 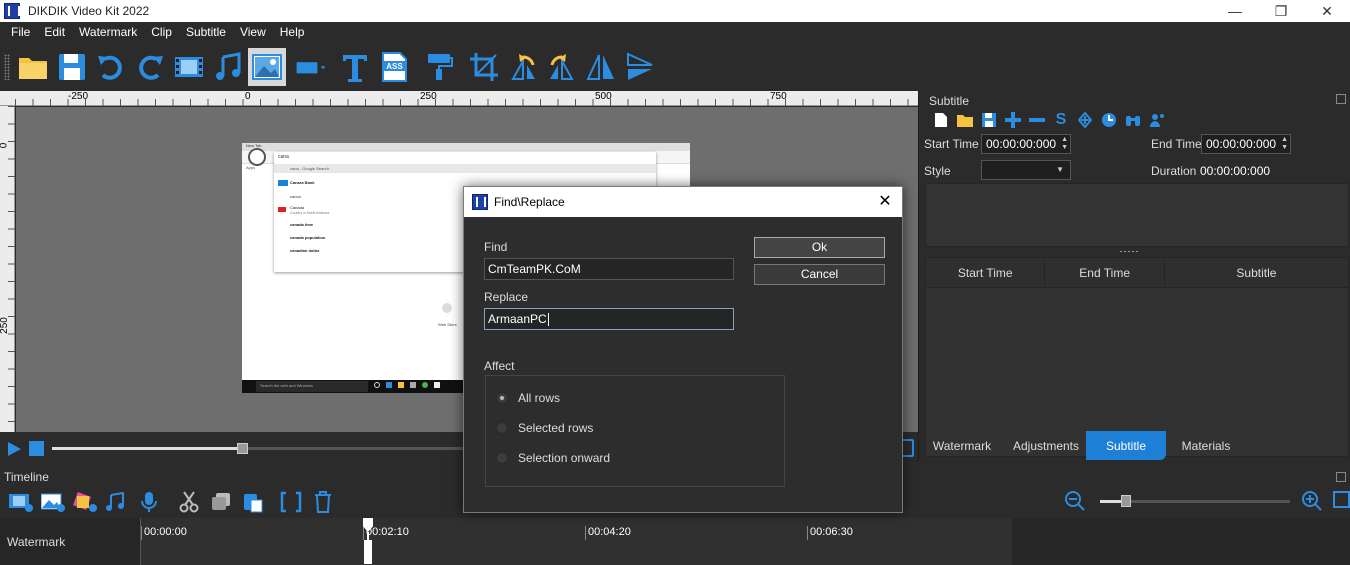 I want to click on cut-icon, so click(x=189, y=502).